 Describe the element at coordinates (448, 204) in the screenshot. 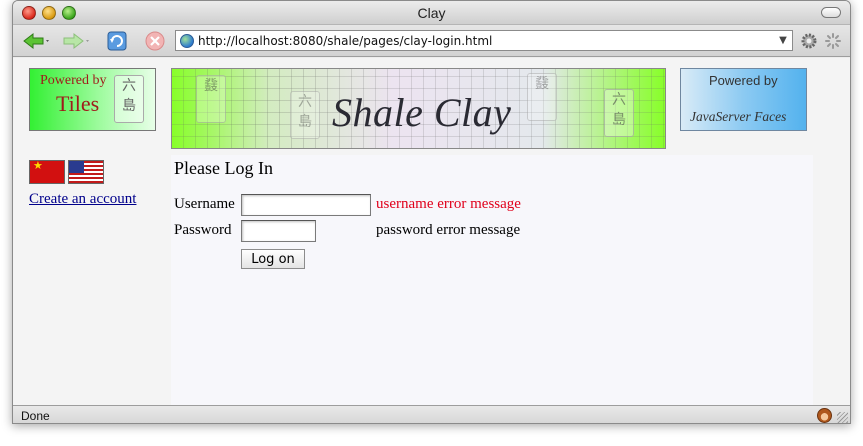

I see `username-error-message: username error message` at that location.